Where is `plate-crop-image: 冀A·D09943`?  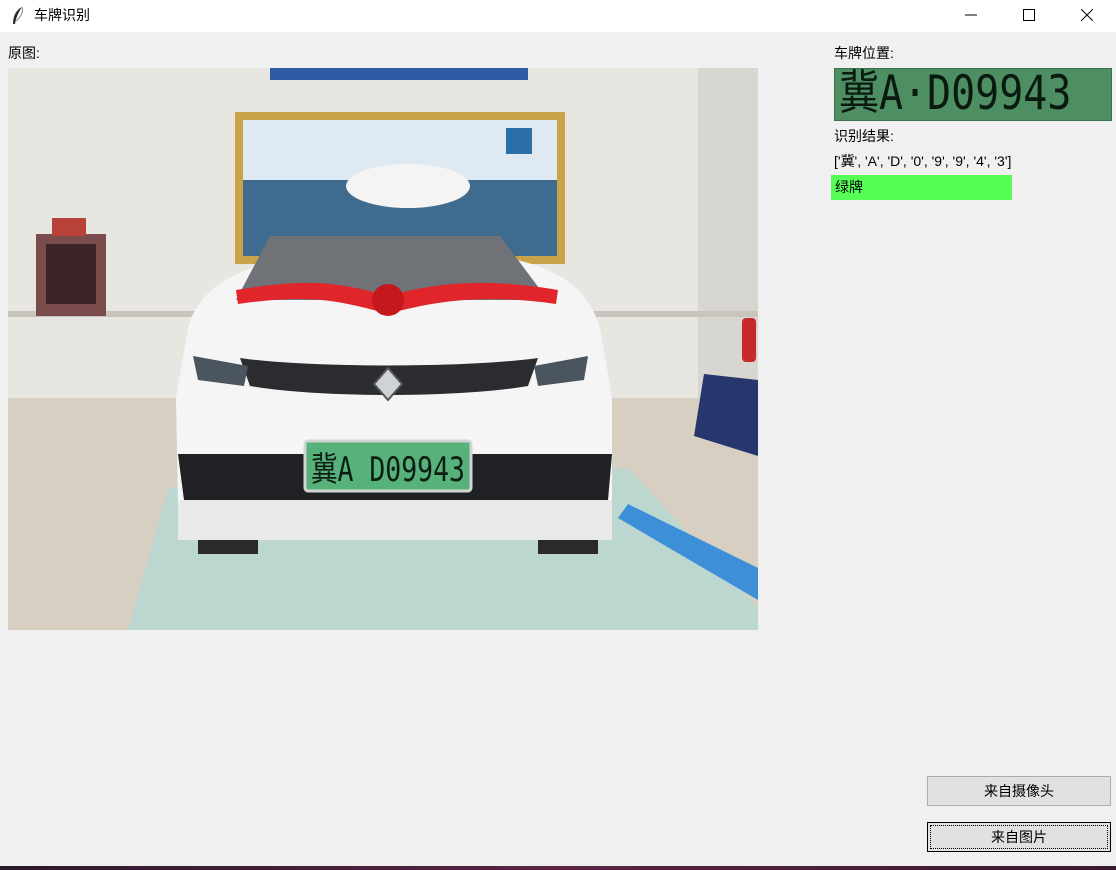
plate-crop-image: 冀A·D09943 is located at coordinates (973, 94).